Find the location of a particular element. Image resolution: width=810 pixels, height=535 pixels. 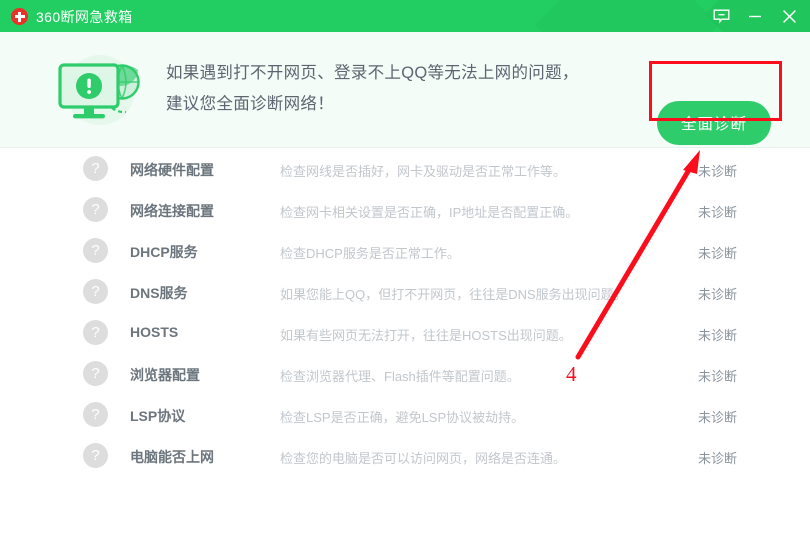

row-title: LSP协议 is located at coordinates (158, 416).